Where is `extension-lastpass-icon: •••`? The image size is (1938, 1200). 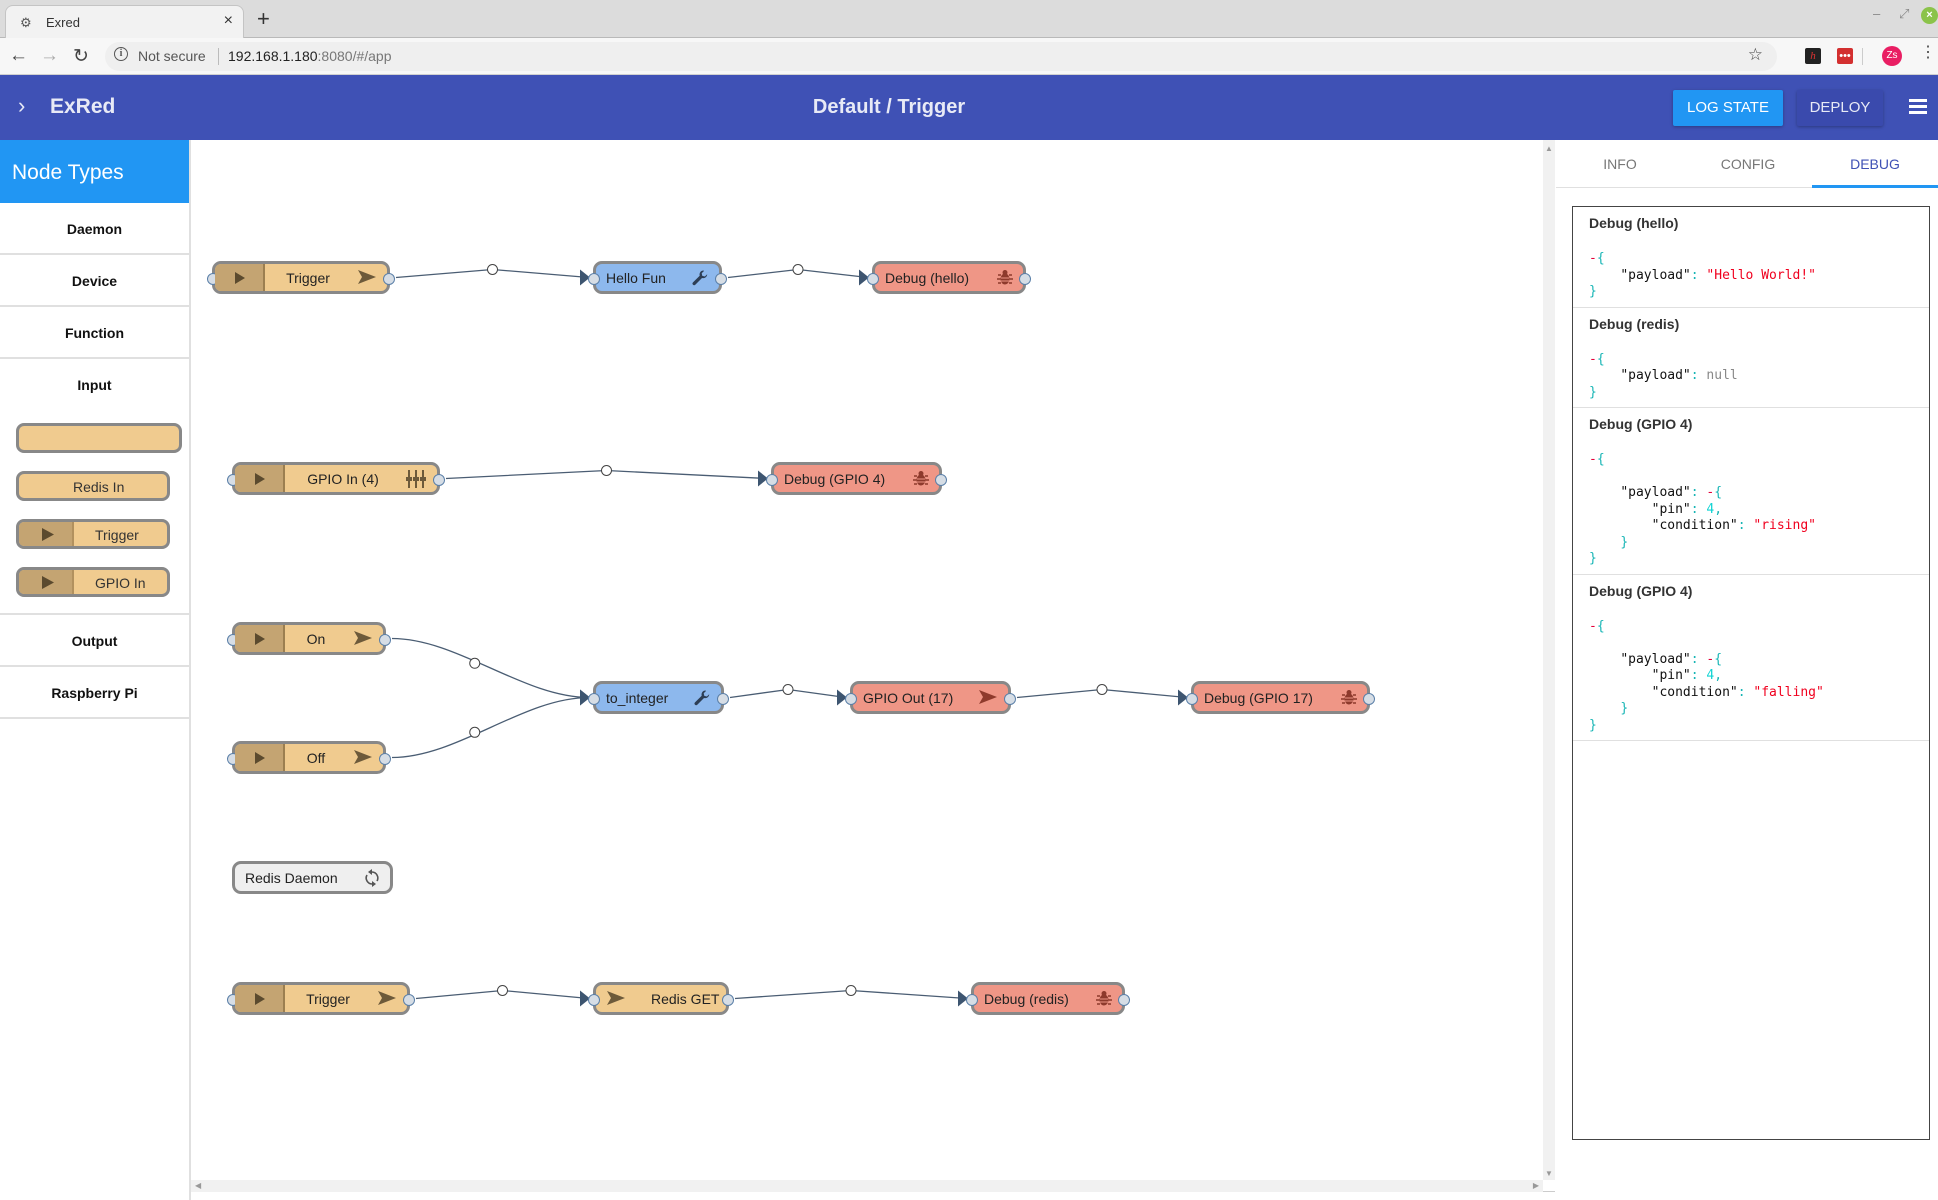 extension-lastpass-icon: ••• is located at coordinates (1845, 56).